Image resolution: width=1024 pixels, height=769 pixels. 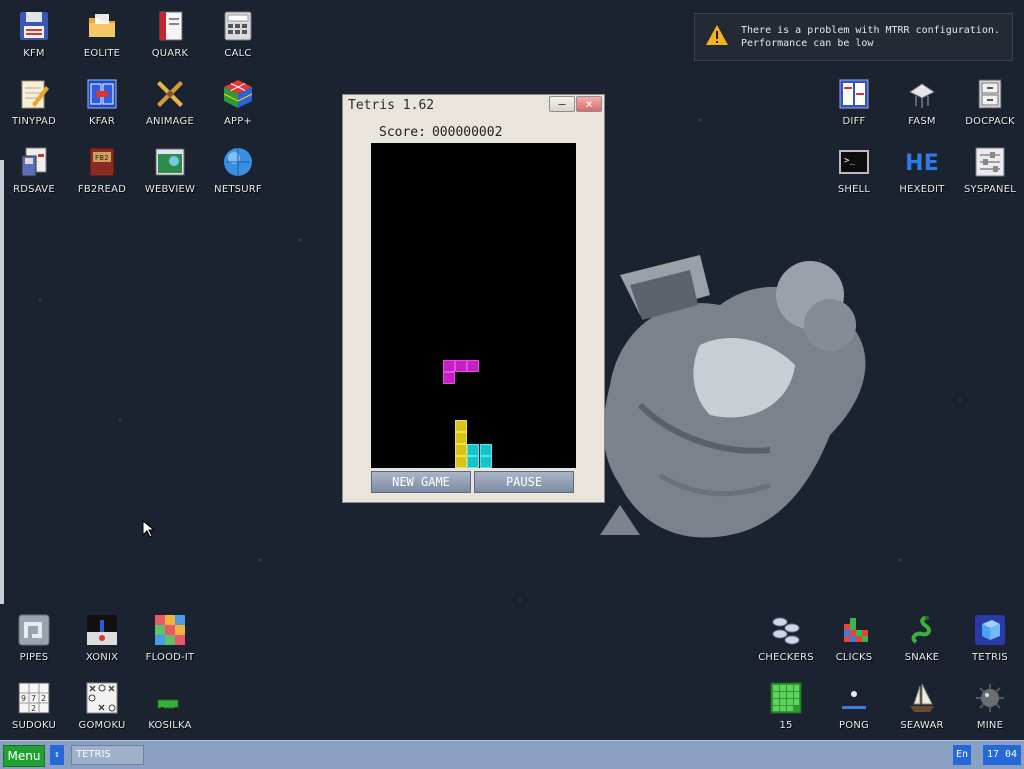 I want to click on svg-text: 7, so click(x=33, y=698).